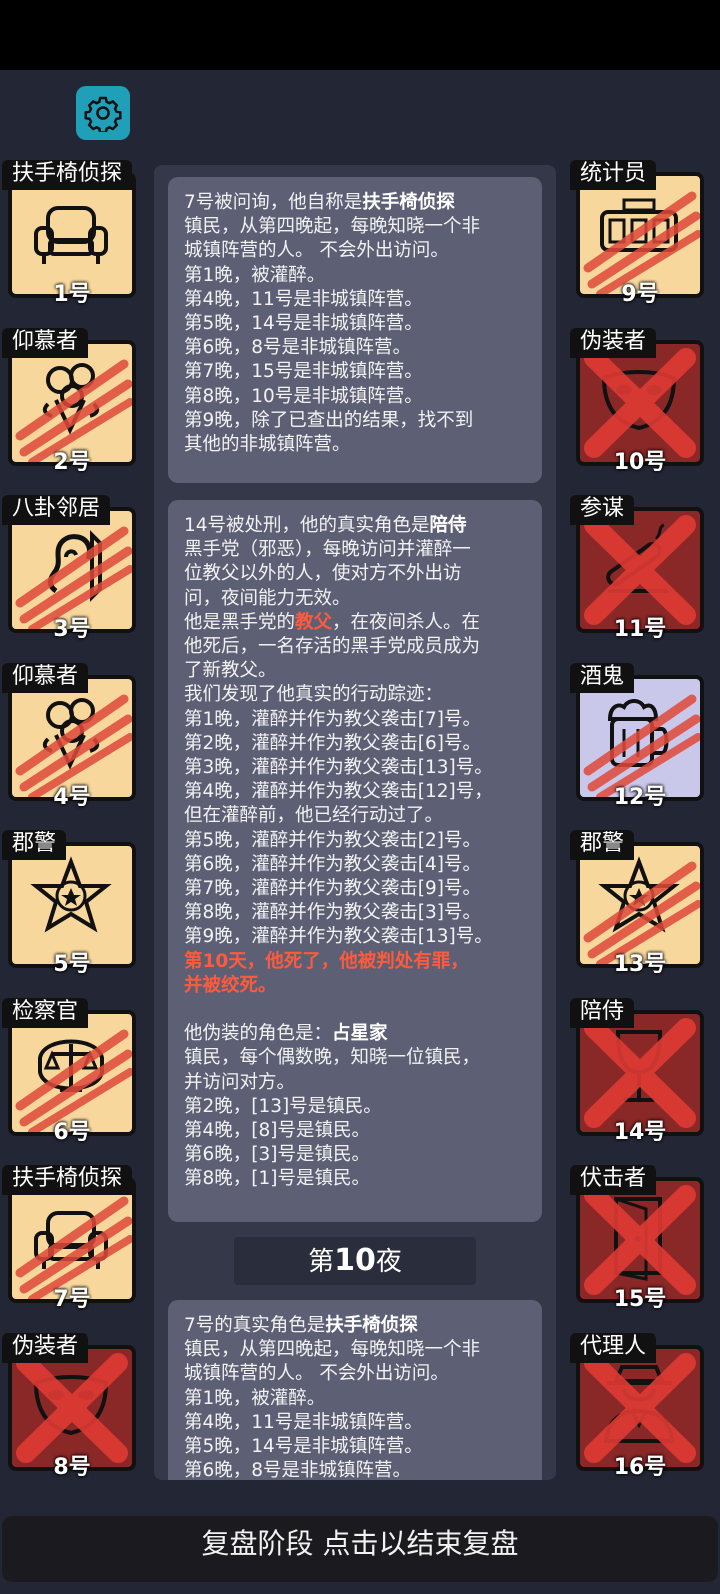 Image resolution: width=720 pixels, height=1594 pixels. Describe the element at coordinates (72, 1467) in the screenshot. I see `player-number: 8号` at that location.